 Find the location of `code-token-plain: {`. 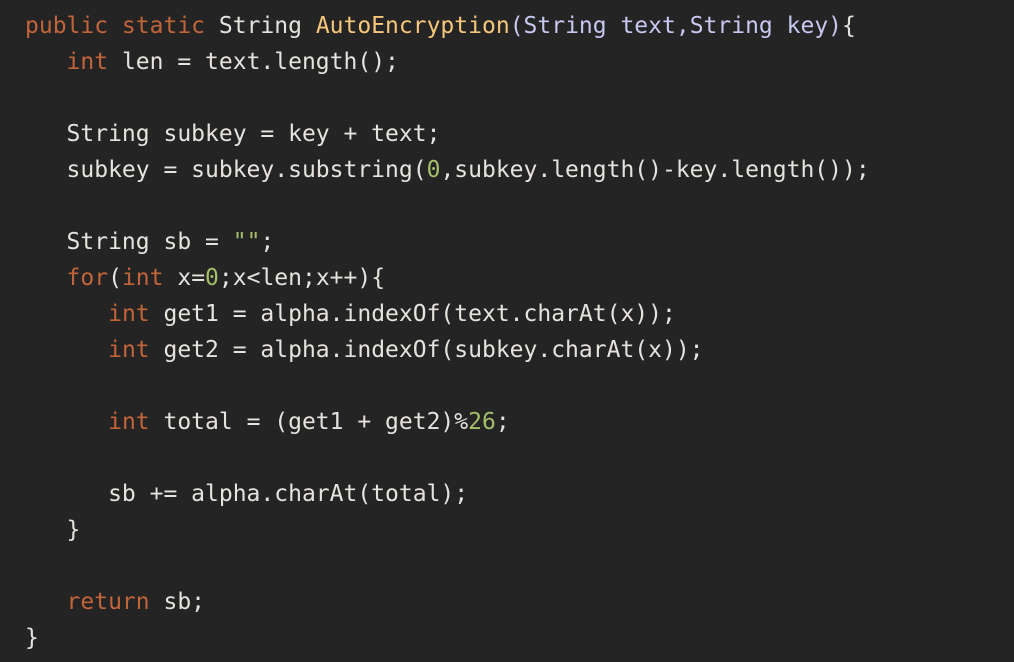

code-token-plain: { is located at coordinates (849, 26).